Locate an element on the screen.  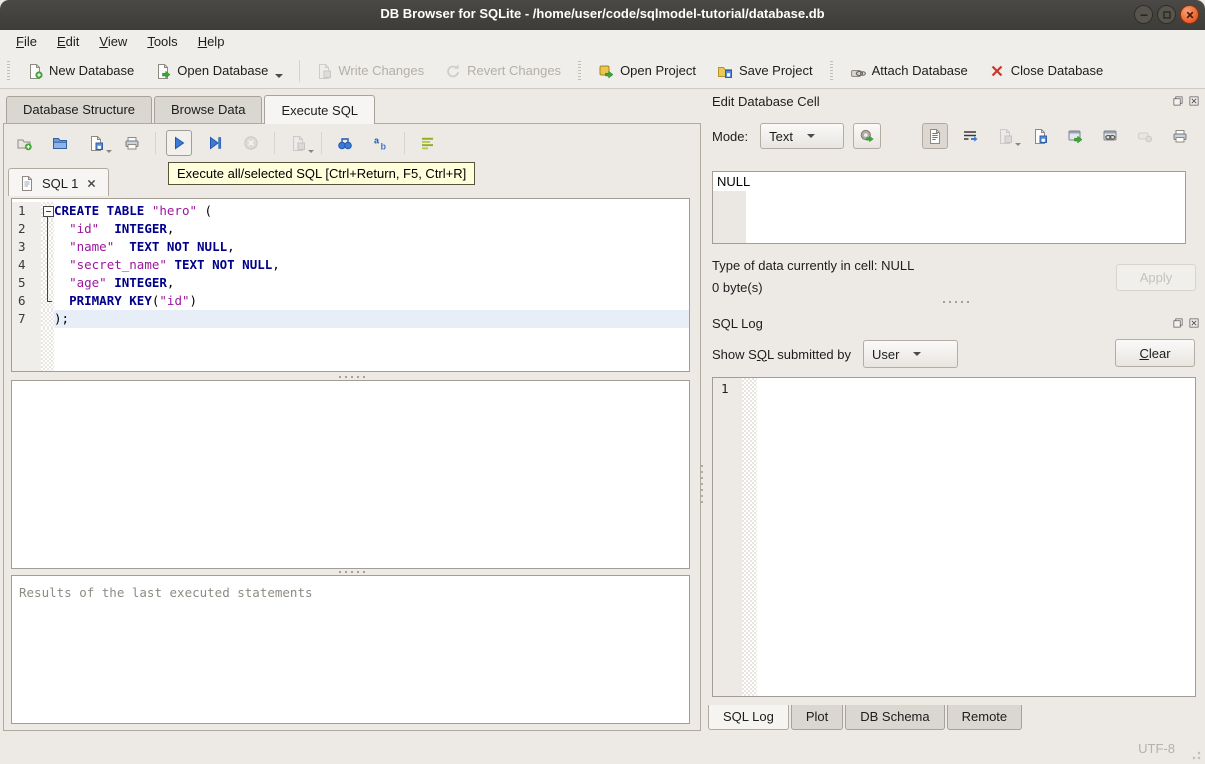
dock-tab-remote: Remote is located at coordinates (984, 717).